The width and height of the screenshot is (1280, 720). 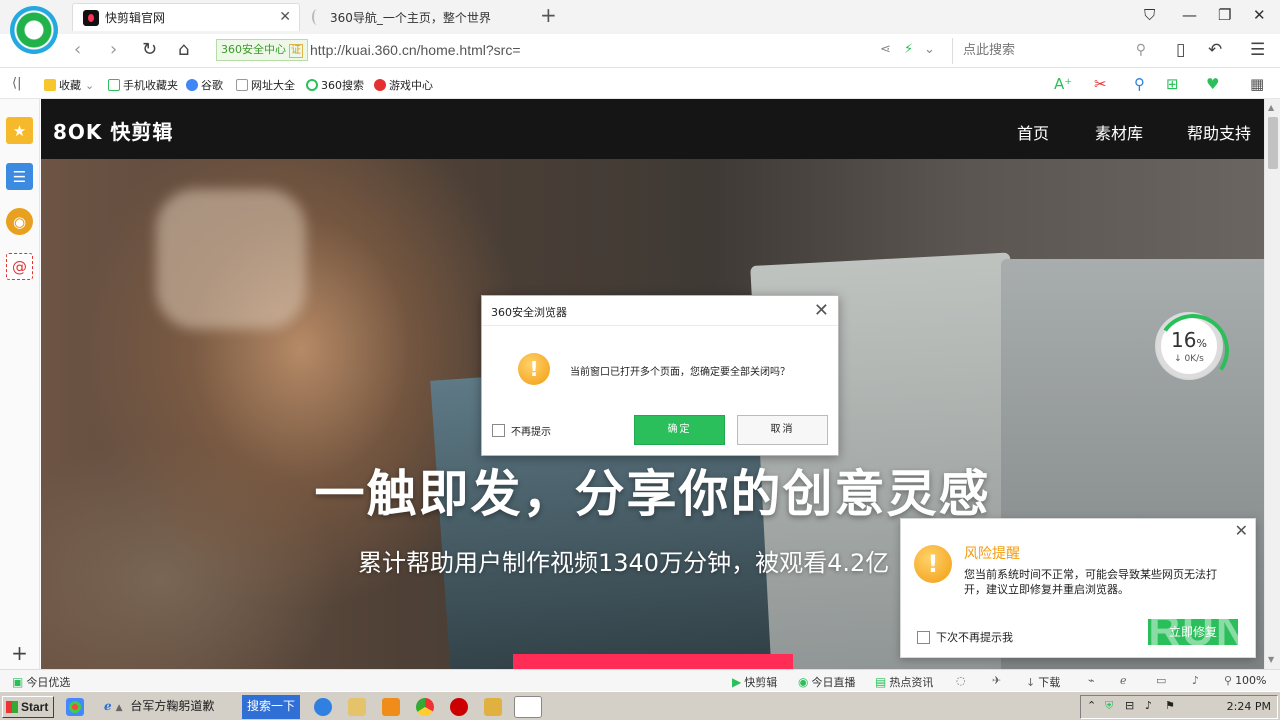 What do you see at coordinates (904, 682) in the screenshot?
I see `status-news: ▤ 热点资讯` at bounding box center [904, 682].